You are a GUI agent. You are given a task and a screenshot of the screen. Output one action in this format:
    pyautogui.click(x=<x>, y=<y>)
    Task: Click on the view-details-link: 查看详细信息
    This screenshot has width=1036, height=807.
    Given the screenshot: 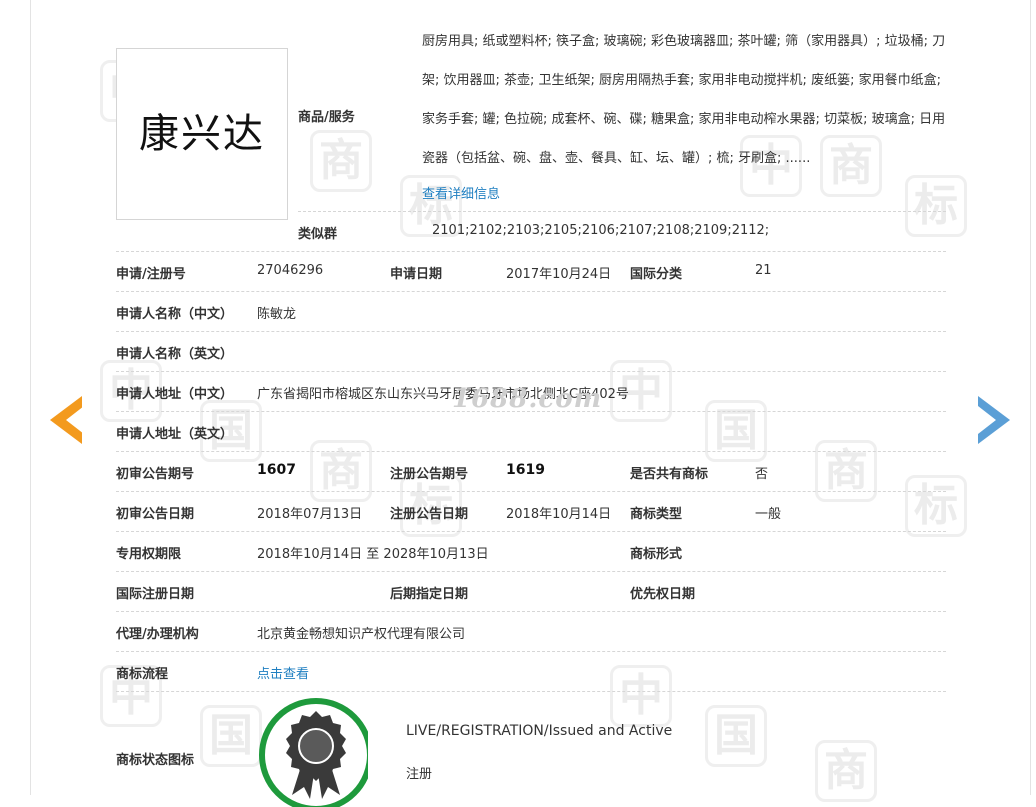 What is the action you would take?
    pyautogui.click(x=461, y=192)
    